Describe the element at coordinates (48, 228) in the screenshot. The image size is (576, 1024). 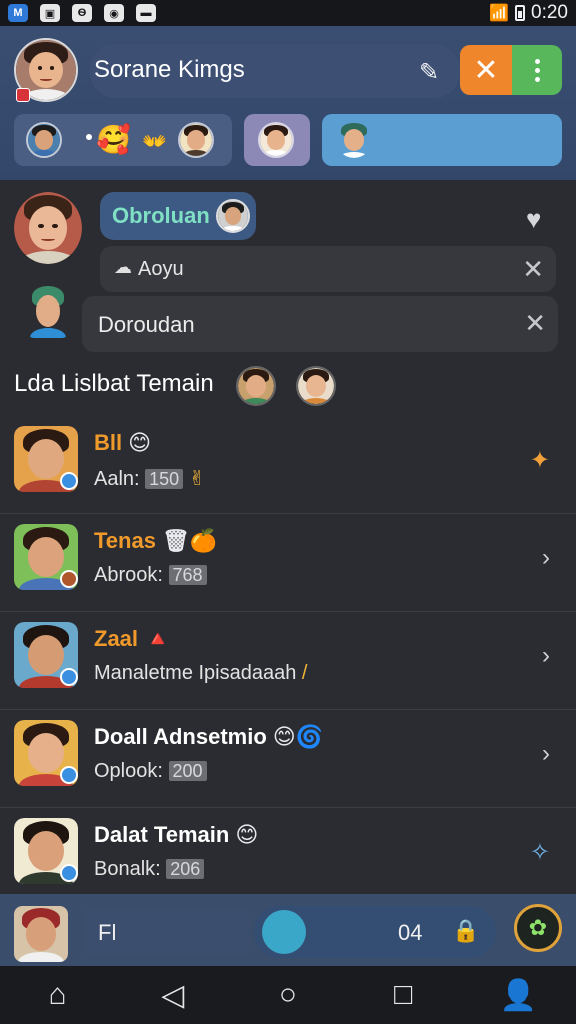
I see `contact-avatar` at that location.